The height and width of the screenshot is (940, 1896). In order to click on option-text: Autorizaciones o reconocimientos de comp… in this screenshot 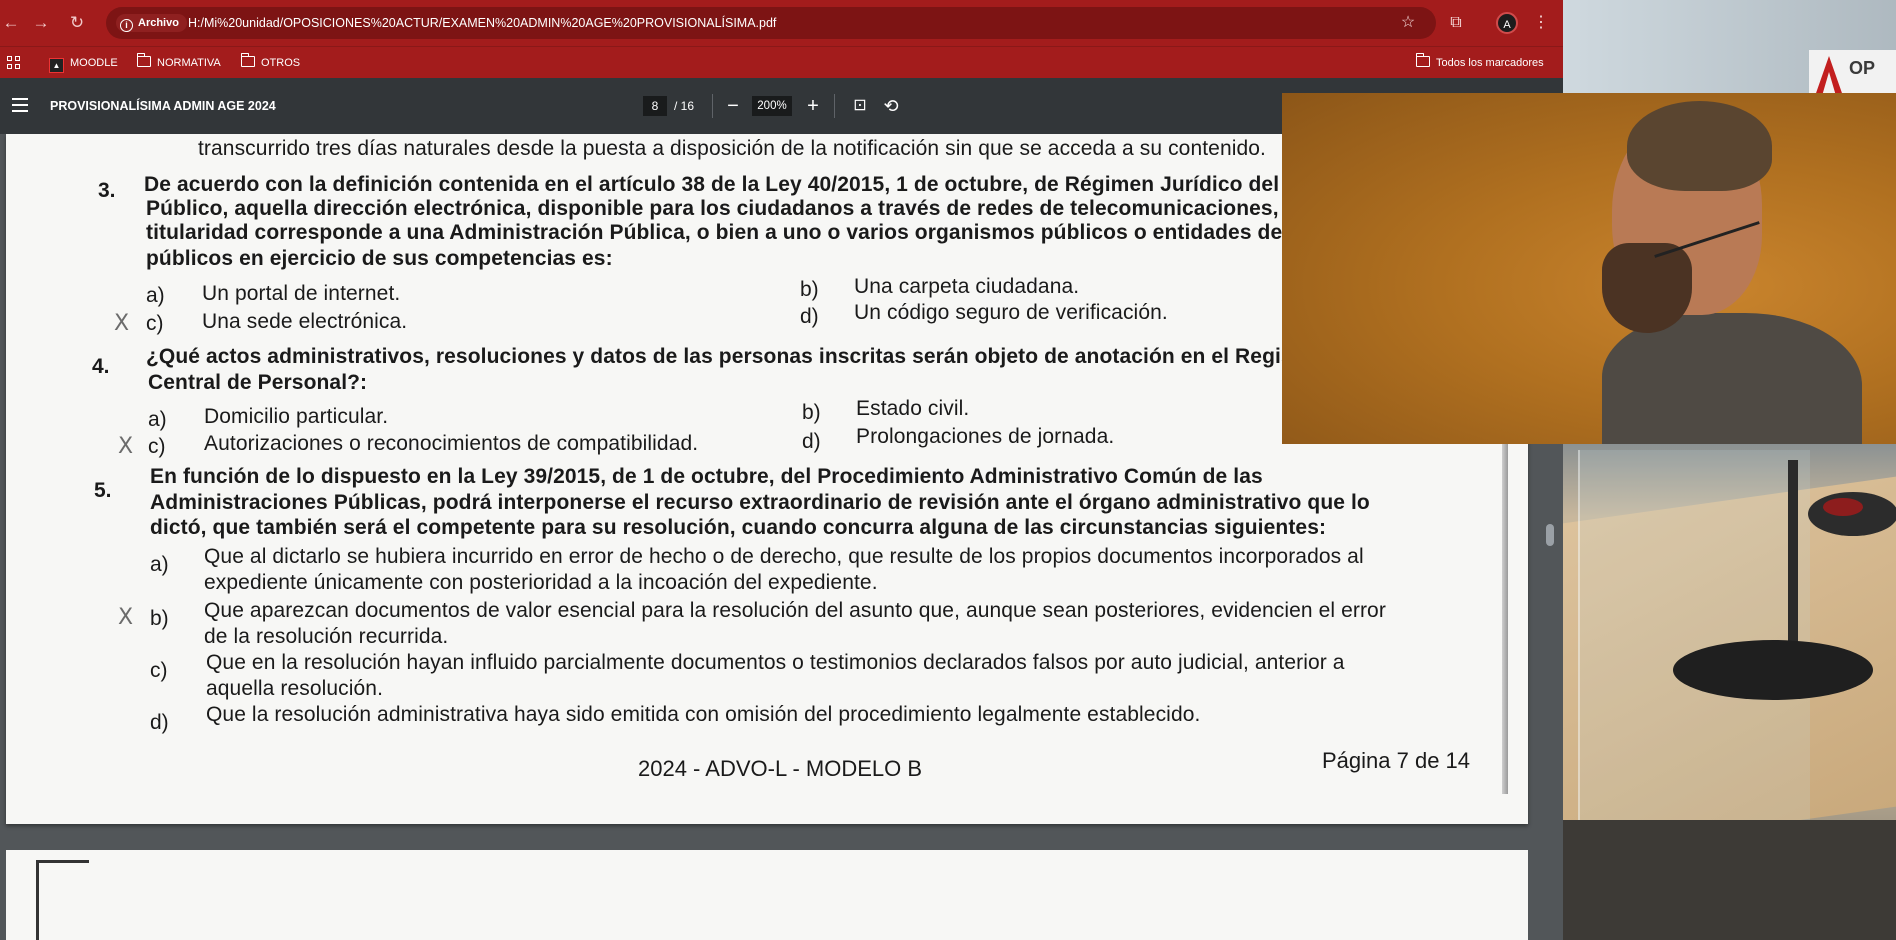, I will do `click(451, 443)`.